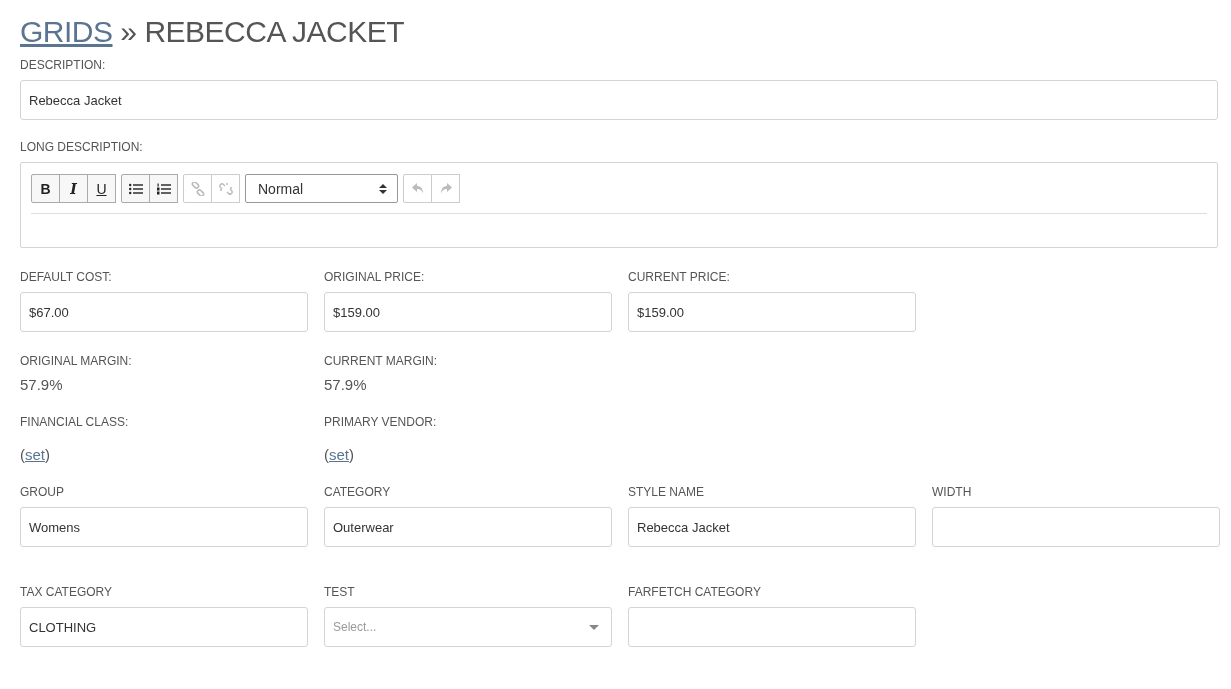  What do you see at coordinates (375, 277) in the screenshot?
I see `field-label: ORIGINAL PRICE:` at bounding box center [375, 277].